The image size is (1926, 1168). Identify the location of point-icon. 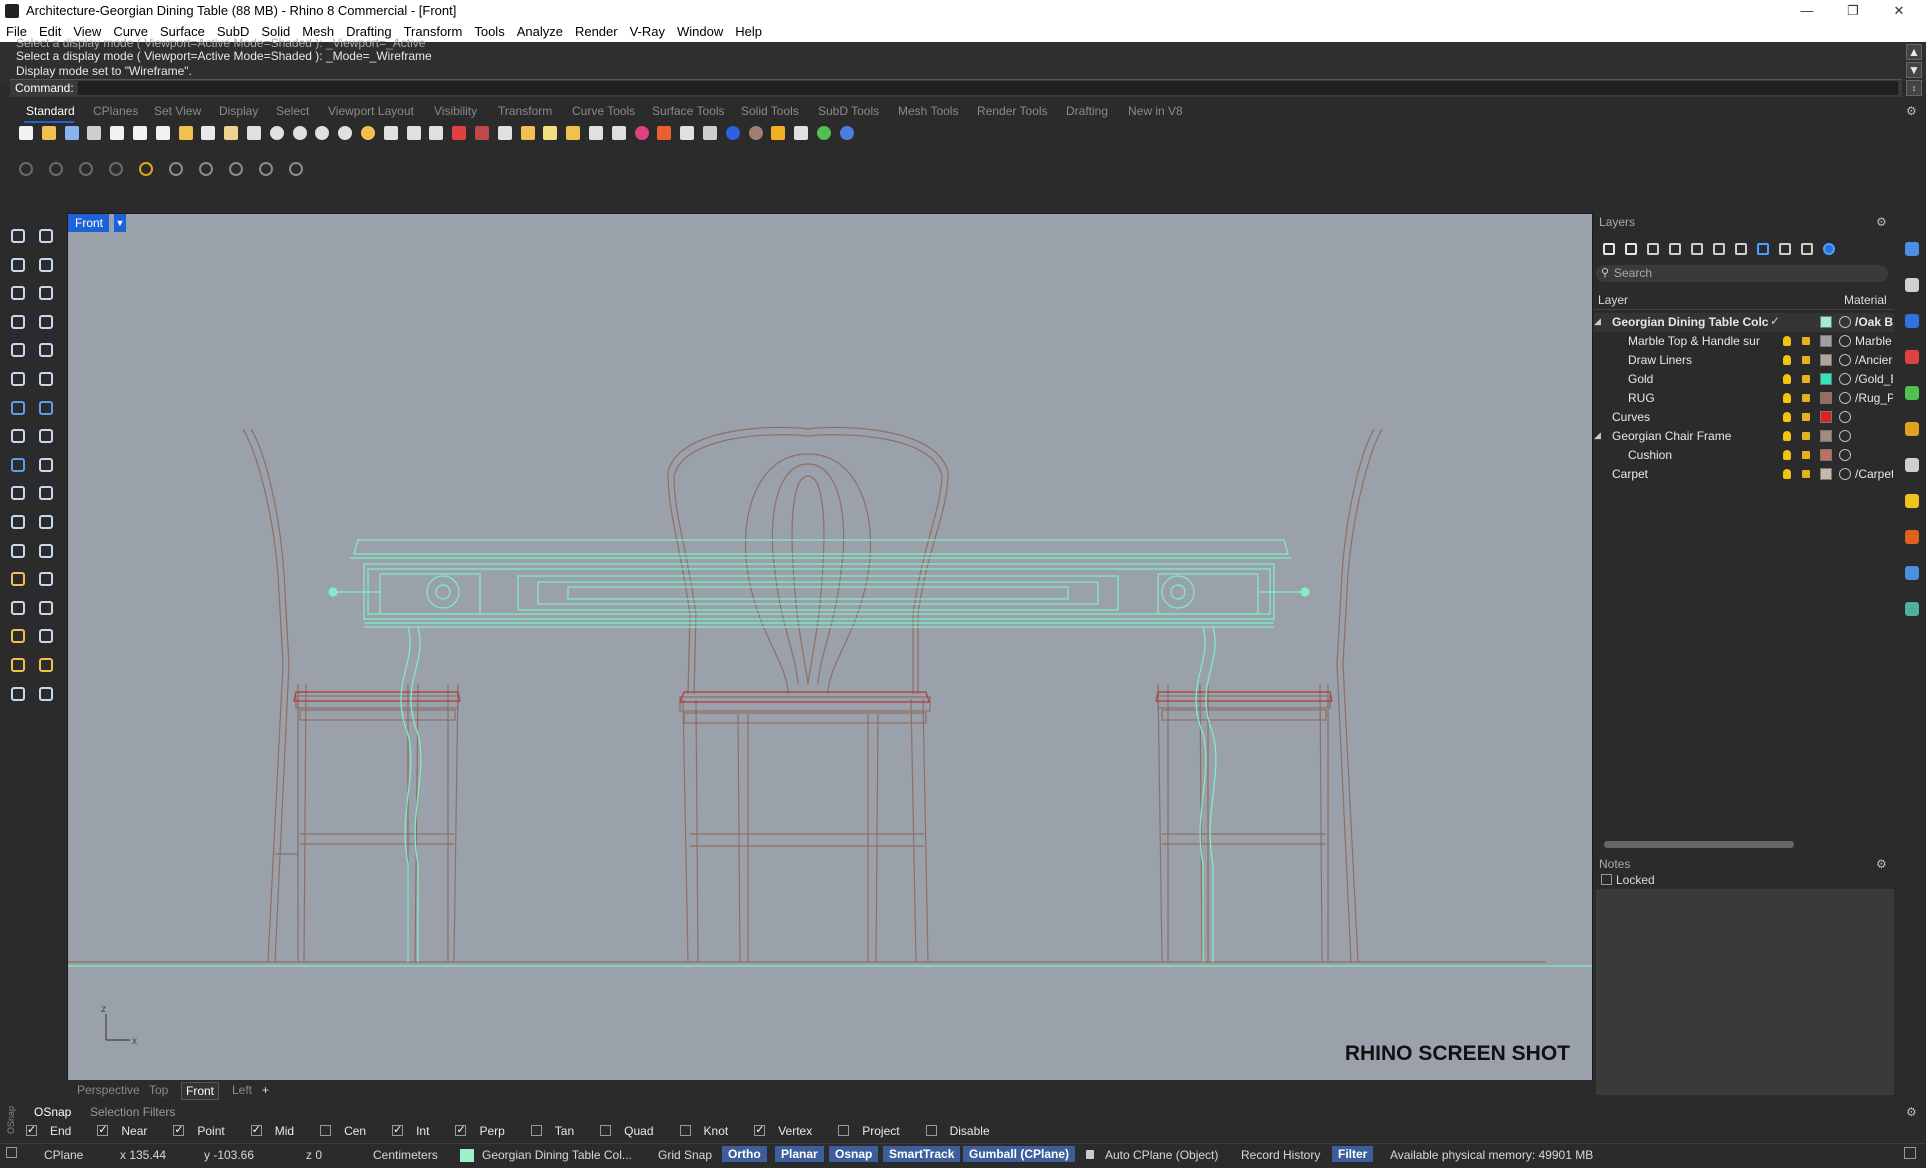
(46, 236).